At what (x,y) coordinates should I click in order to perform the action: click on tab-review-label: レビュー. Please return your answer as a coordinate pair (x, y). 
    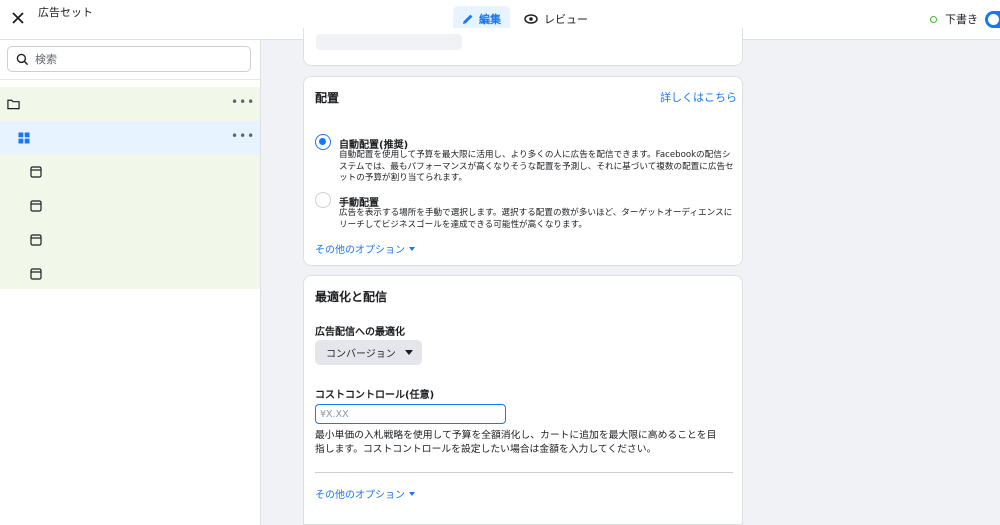
    Looking at the image, I should click on (566, 19).